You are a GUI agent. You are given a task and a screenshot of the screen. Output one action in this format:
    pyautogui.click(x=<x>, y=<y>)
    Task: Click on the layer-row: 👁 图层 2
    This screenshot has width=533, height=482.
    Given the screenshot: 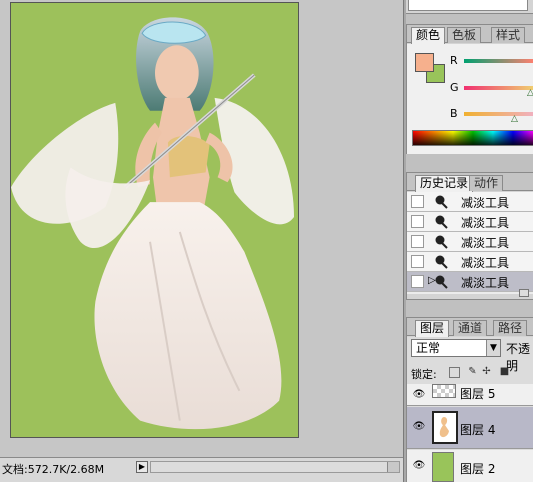 What is the action you would take?
    pyautogui.click(x=470, y=466)
    